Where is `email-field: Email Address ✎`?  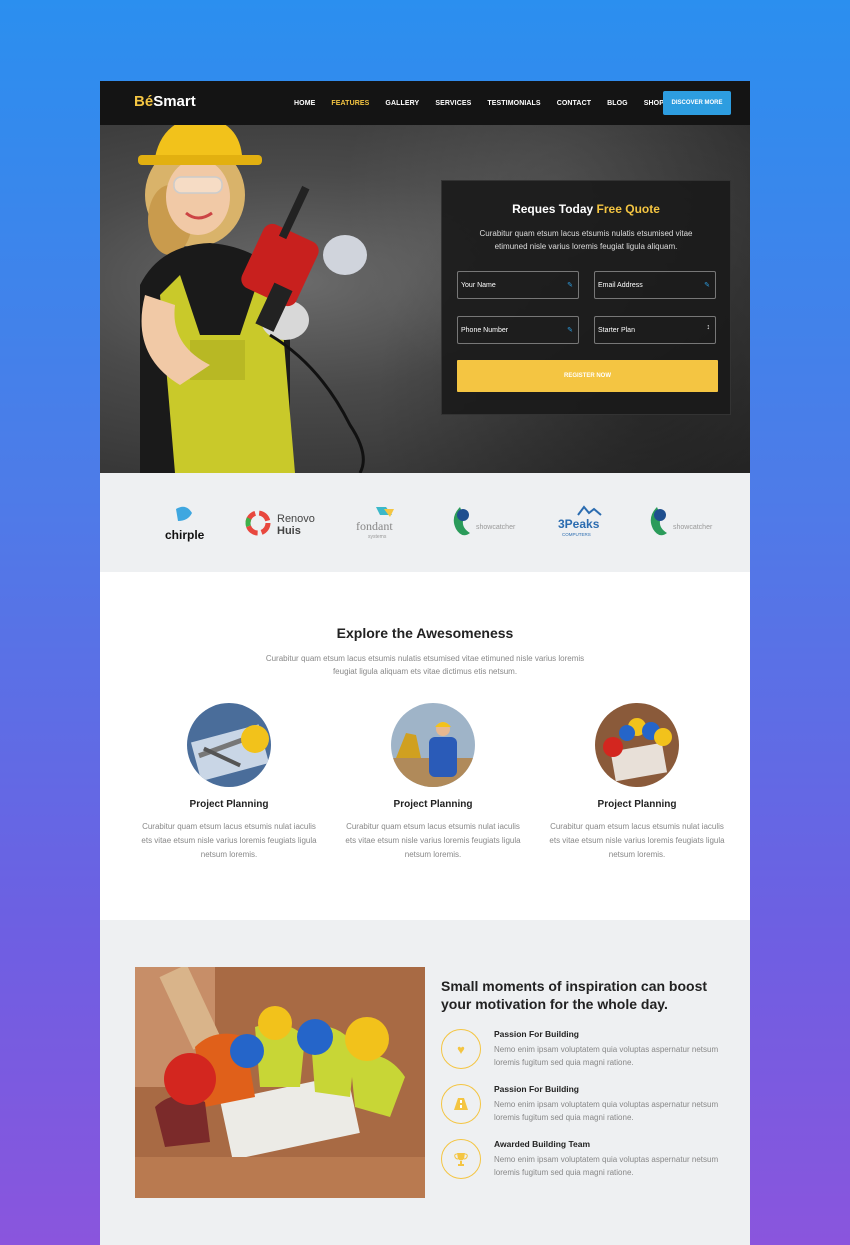
email-field: Email Address ✎ is located at coordinates (655, 285).